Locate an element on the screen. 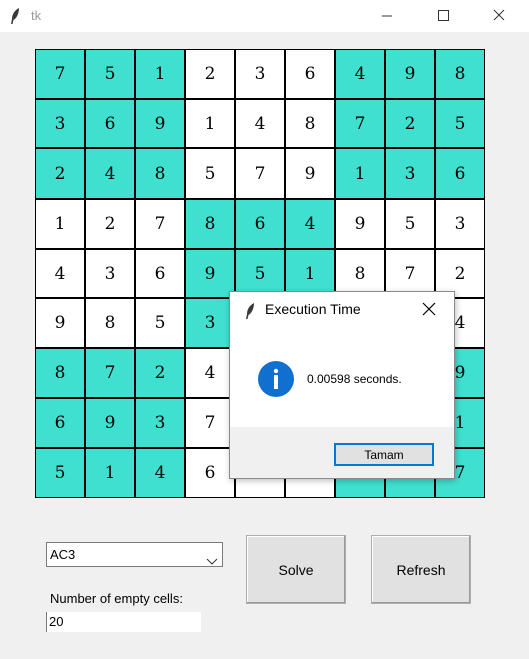 This screenshot has width=529, height=659. minimize-button is located at coordinates (387, 16).